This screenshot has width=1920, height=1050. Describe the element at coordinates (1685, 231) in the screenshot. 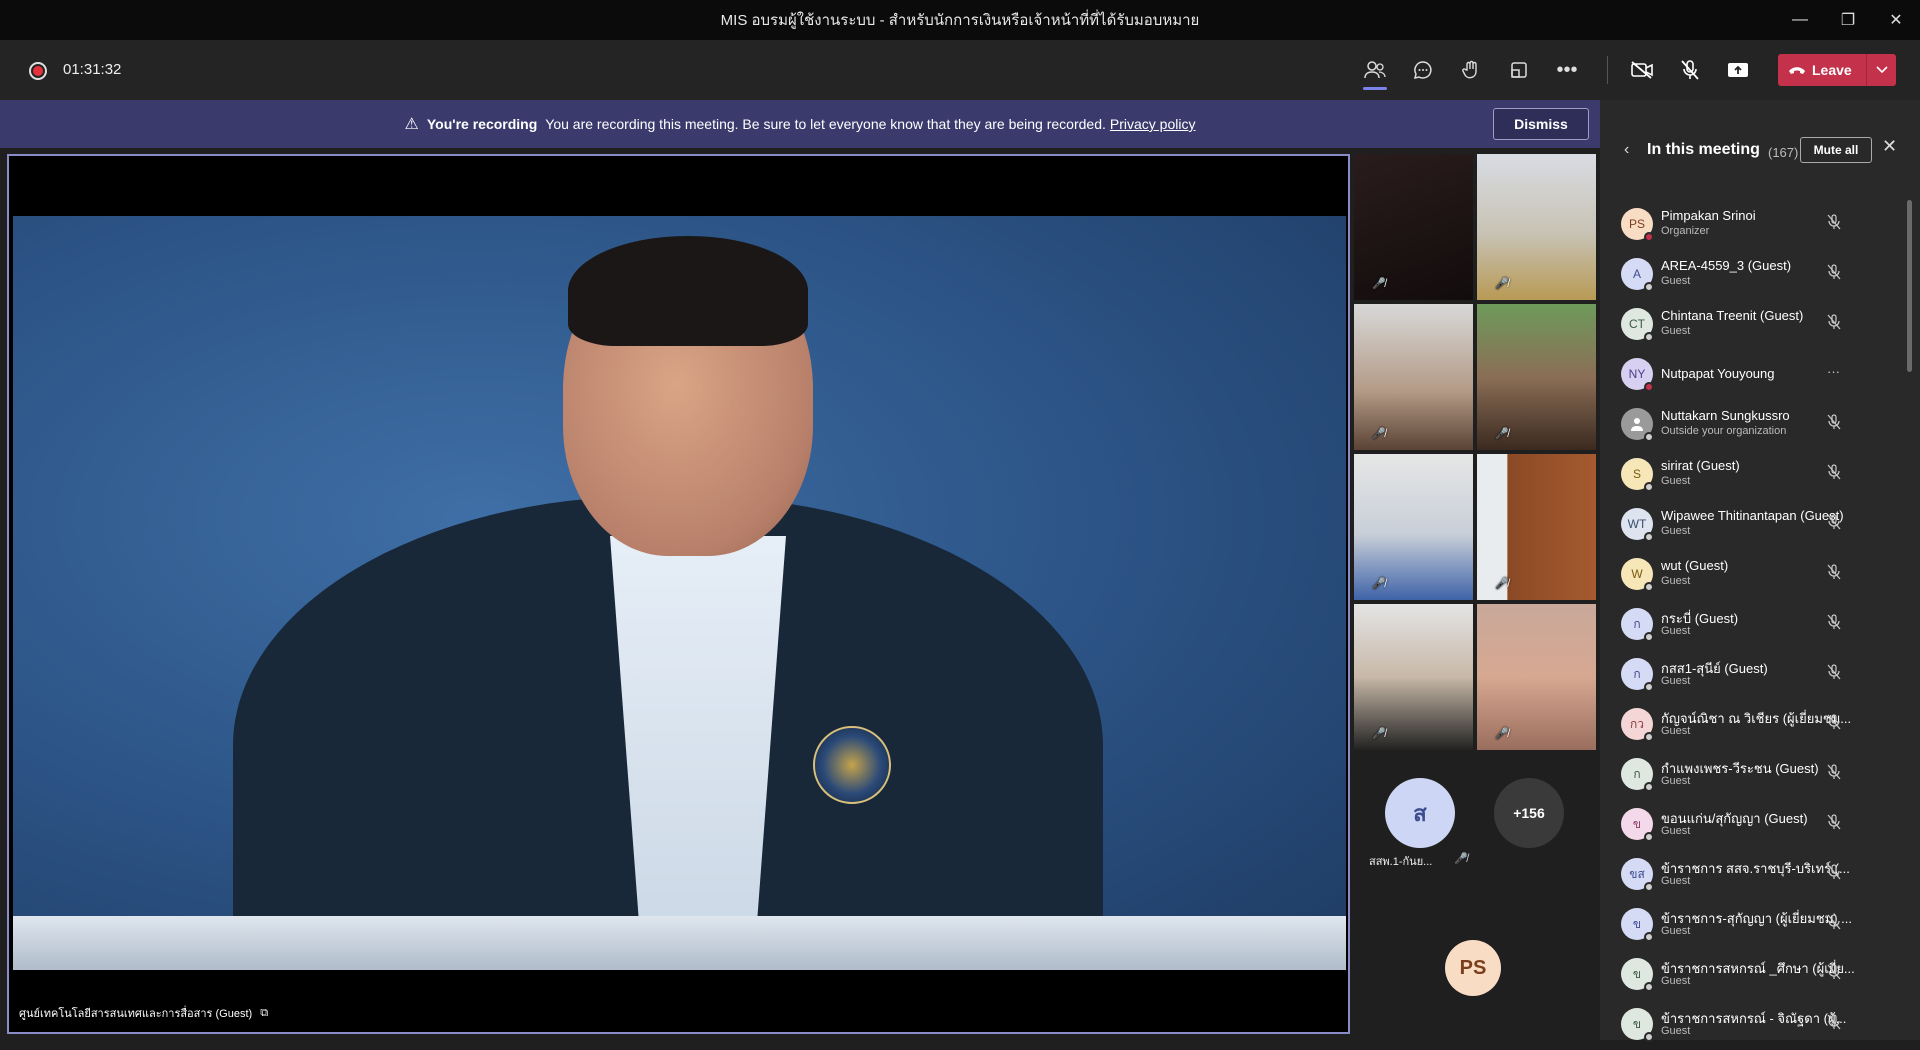

I see `participant-role: Organizer` at that location.